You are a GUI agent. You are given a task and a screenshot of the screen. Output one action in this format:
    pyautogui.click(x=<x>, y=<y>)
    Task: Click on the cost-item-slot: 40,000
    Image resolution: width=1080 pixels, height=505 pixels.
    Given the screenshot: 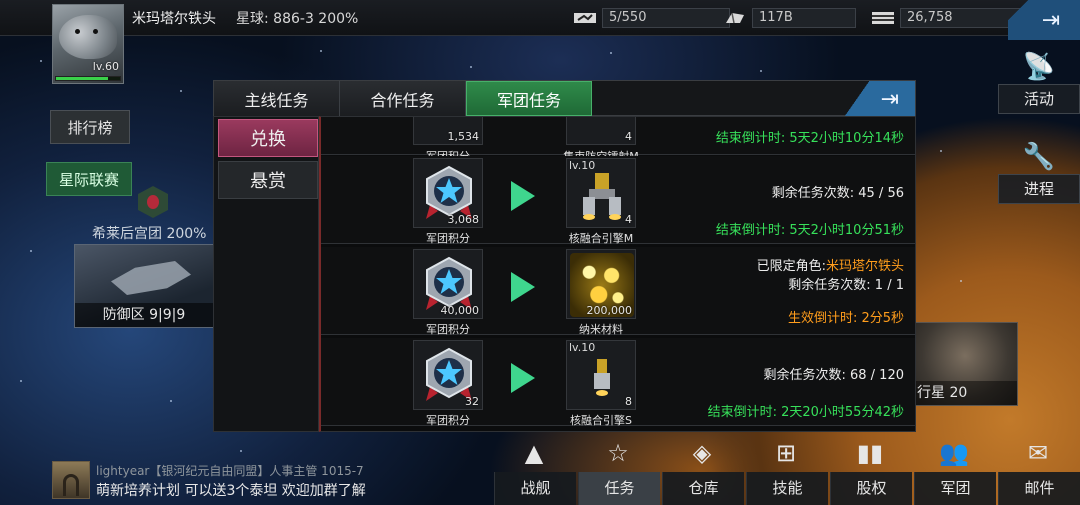 What is the action you would take?
    pyautogui.click(x=448, y=284)
    